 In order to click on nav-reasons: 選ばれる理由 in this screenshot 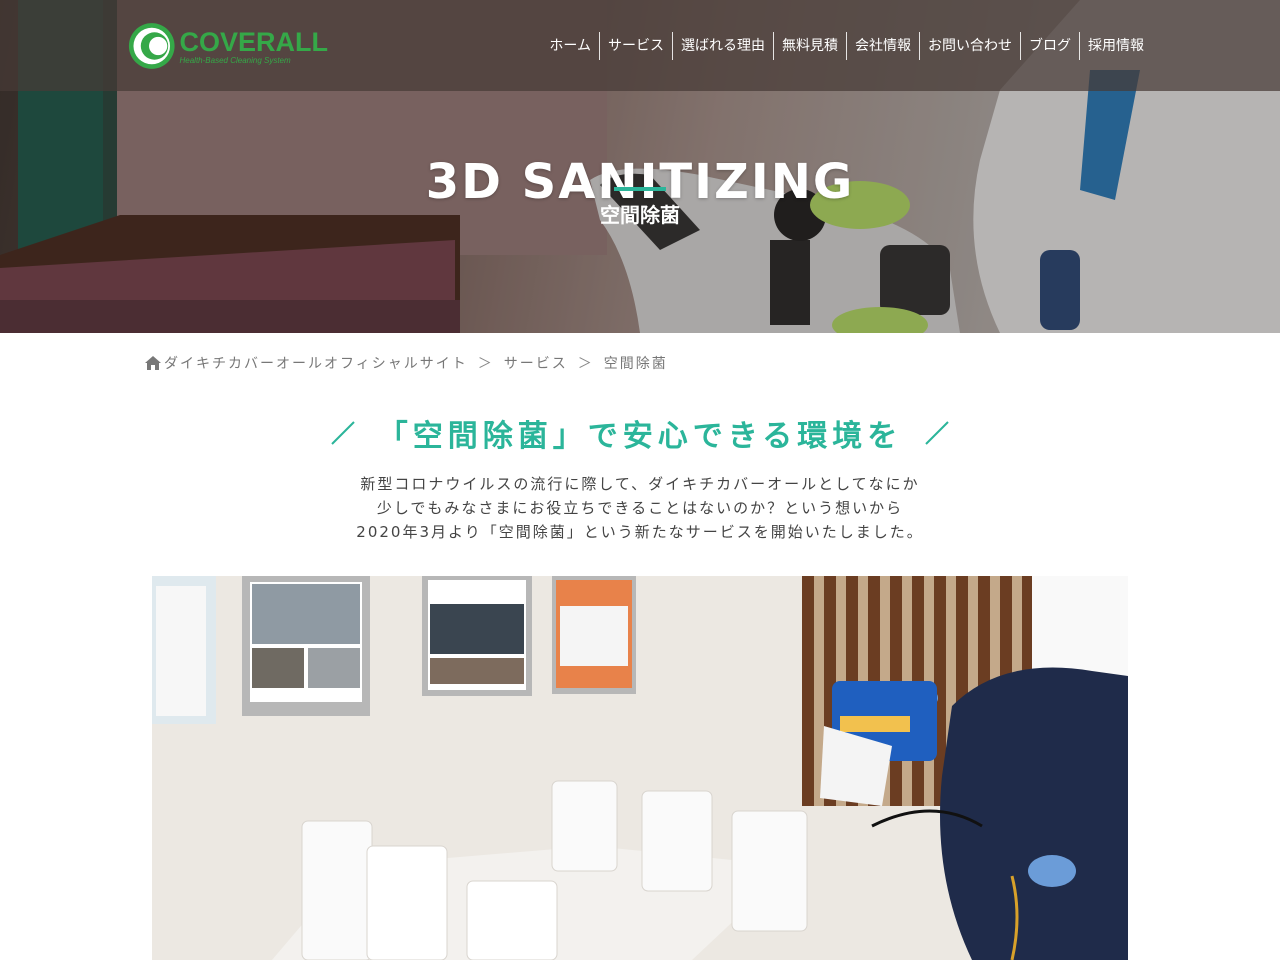, I will do `click(722, 46)`.